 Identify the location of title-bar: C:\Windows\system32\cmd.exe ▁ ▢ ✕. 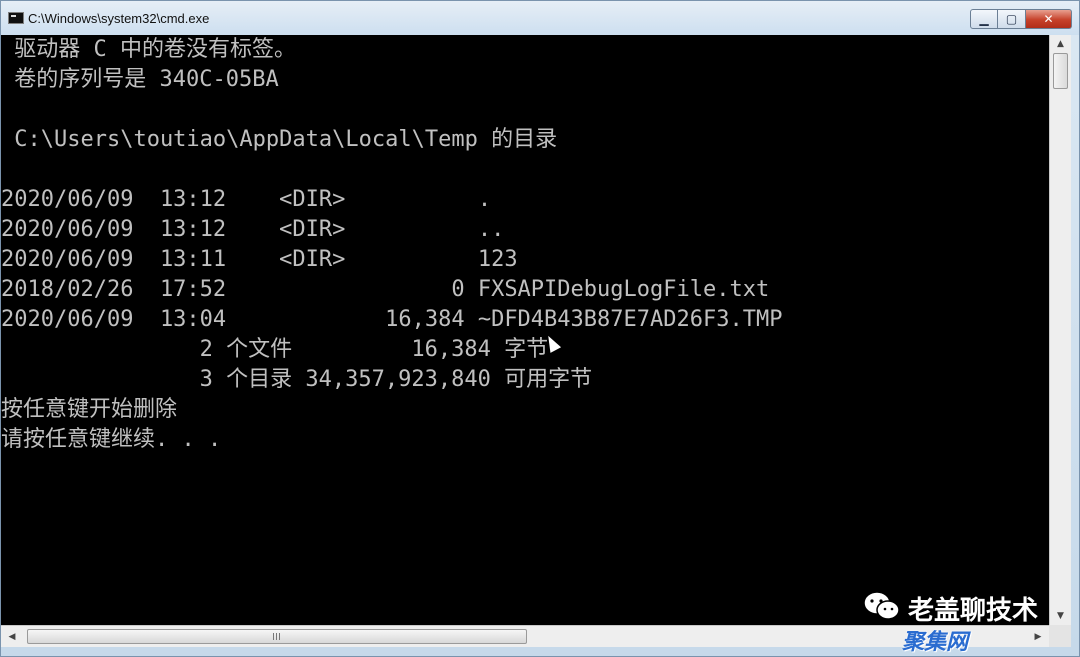
(540, 18).